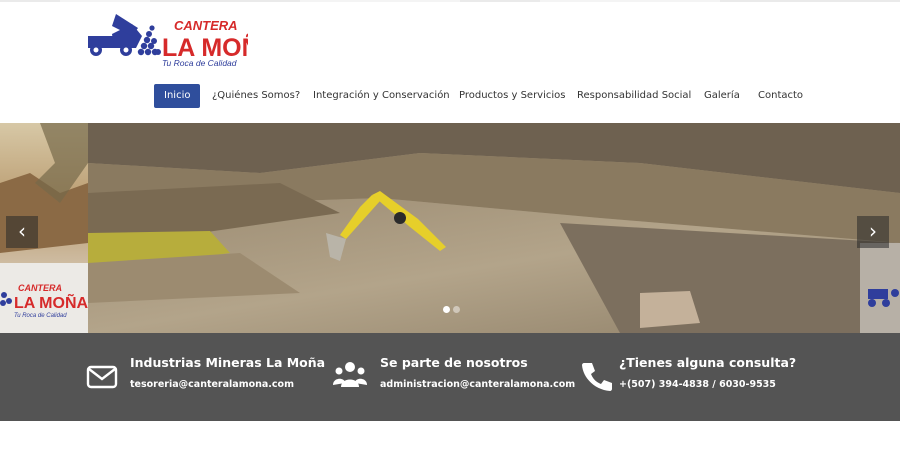 This screenshot has height=450, width=900. I want to click on page-bottom, so click(450, 435).